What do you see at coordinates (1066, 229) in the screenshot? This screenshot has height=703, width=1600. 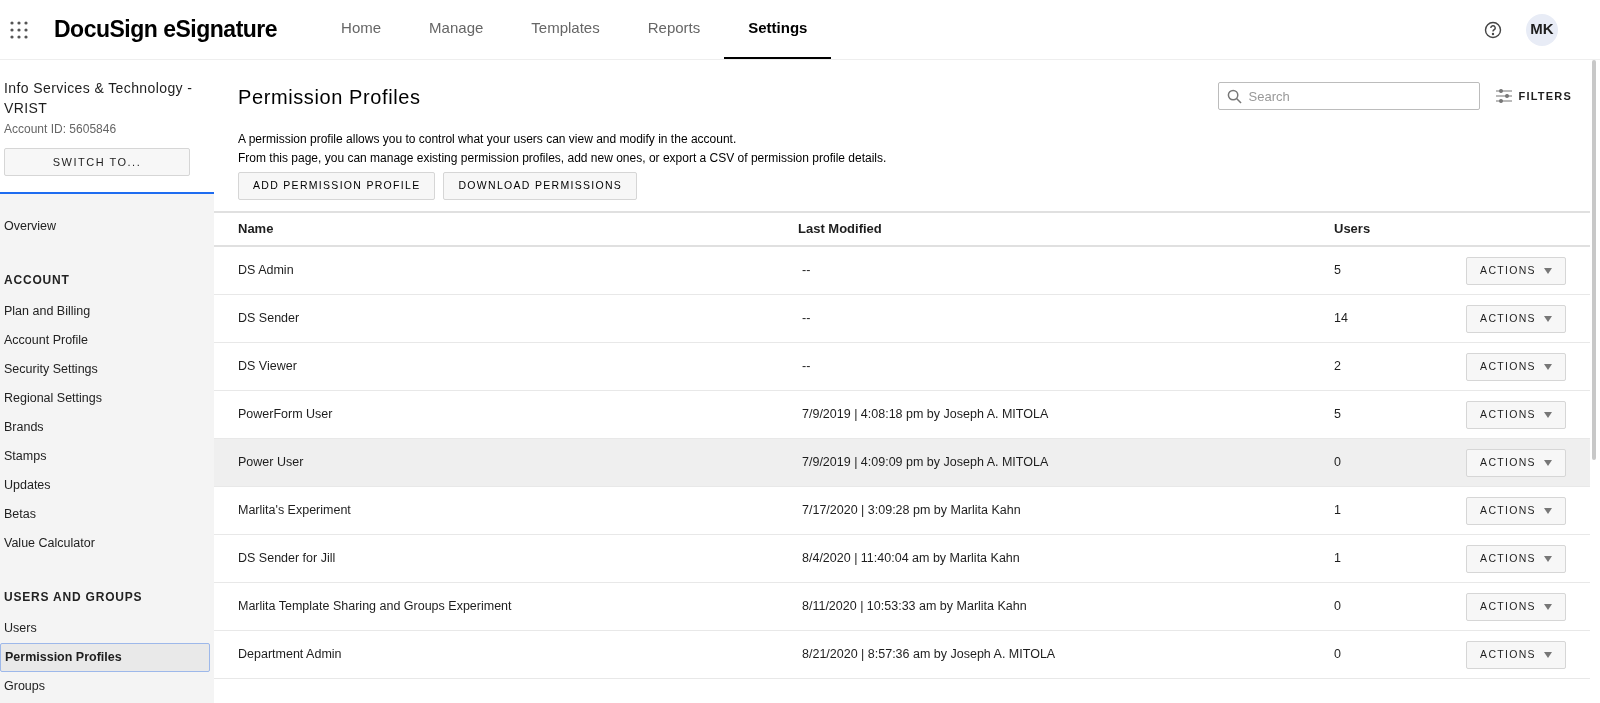 I see `column-header: Last Modified` at bounding box center [1066, 229].